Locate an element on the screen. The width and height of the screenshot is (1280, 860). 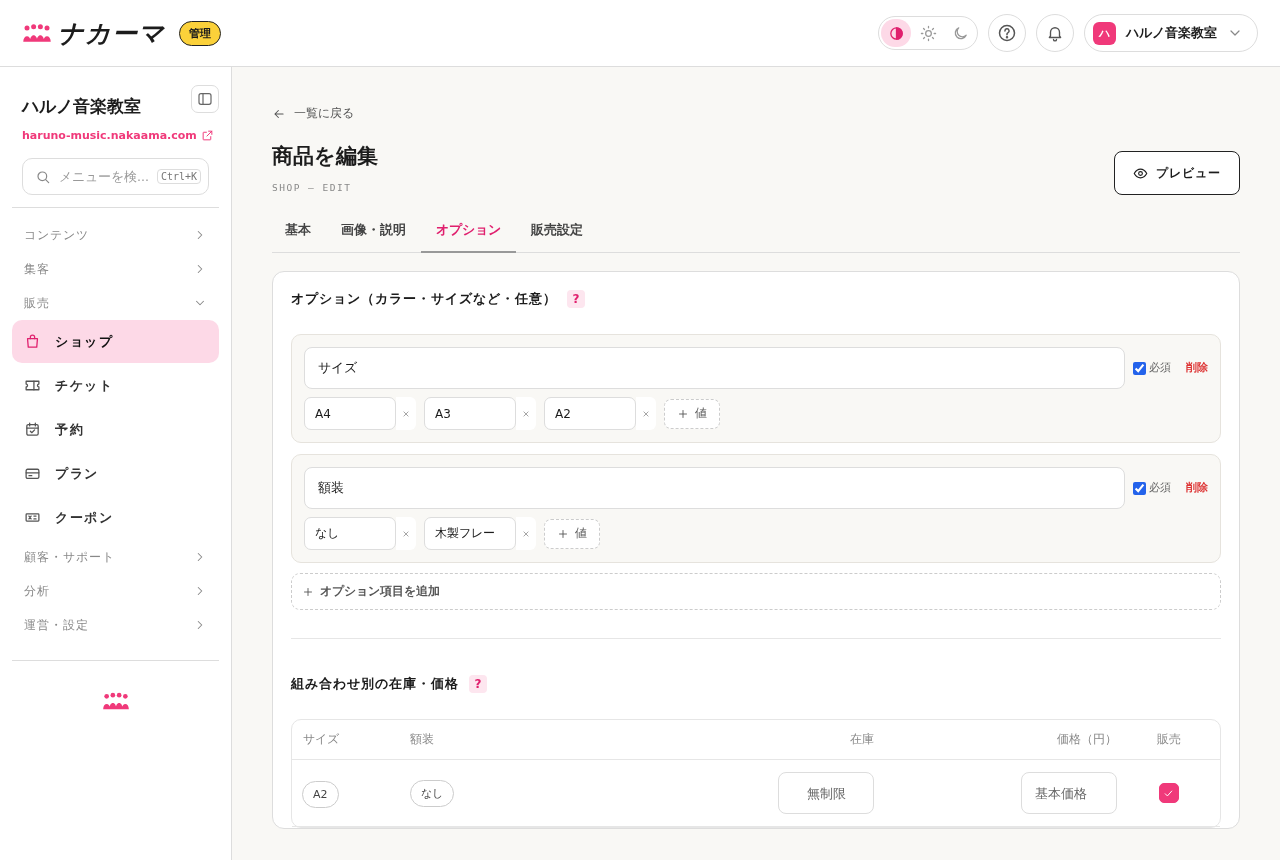
help-icon is located at coordinates (1007, 33).